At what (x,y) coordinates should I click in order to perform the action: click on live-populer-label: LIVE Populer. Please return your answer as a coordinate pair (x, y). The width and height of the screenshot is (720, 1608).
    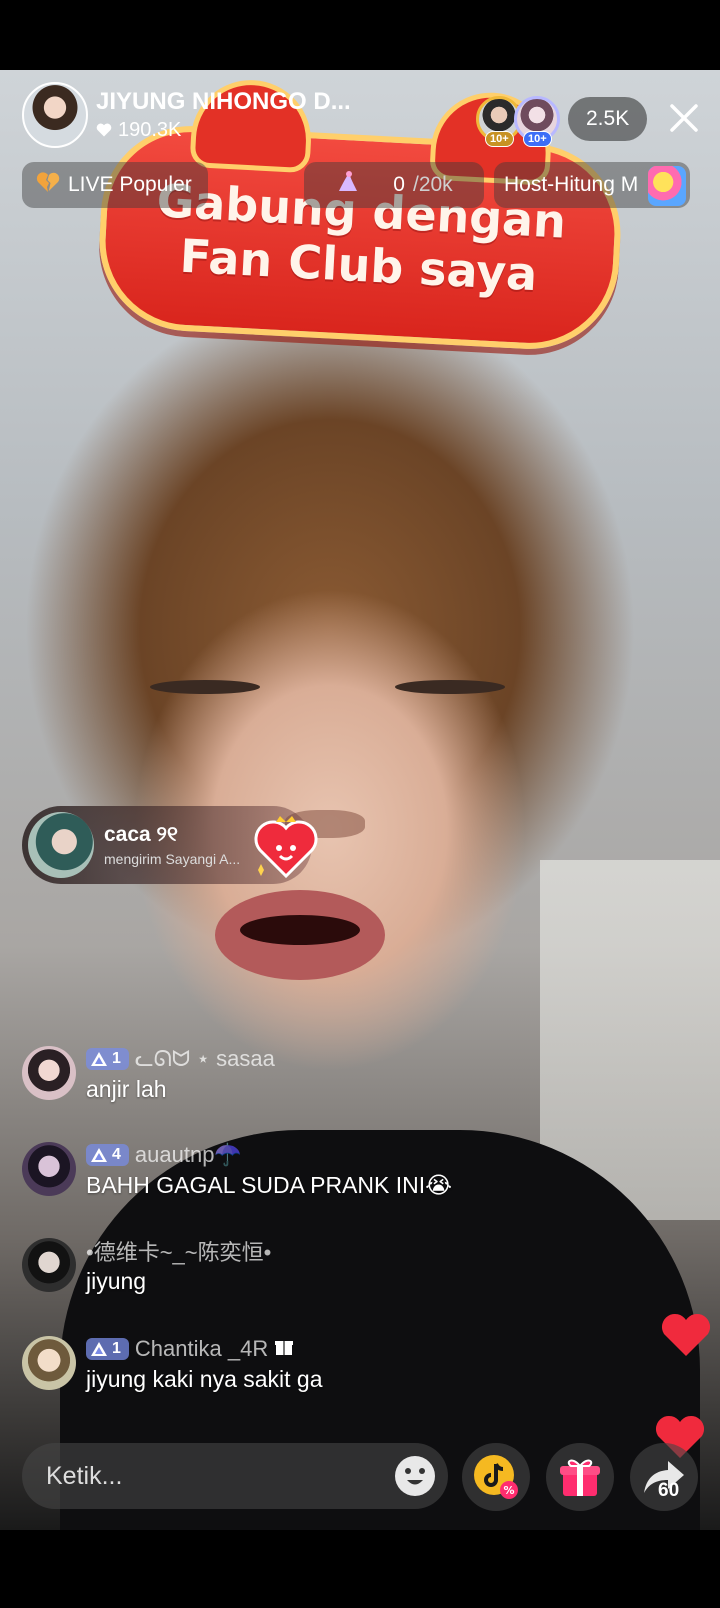
    Looking at the image, I should click on (130, 184).